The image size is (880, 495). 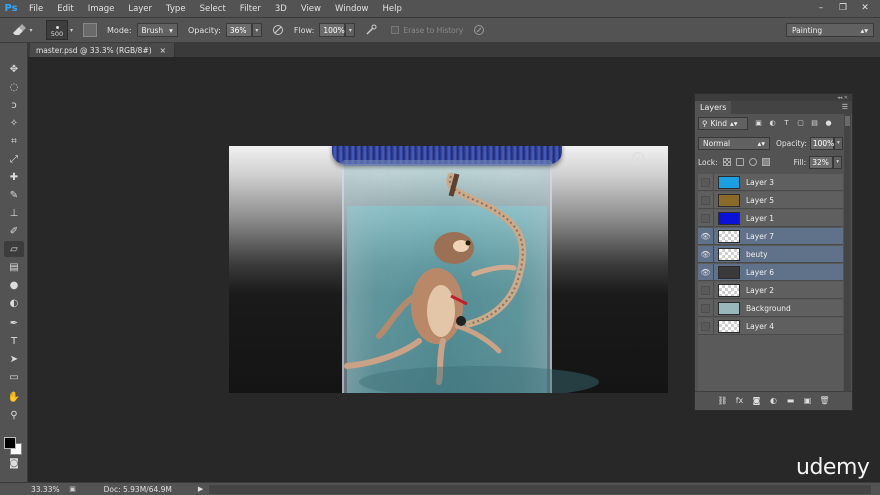 What do you see at coordinates (163, 50) in the screenshot?
I see `close-tab-icon: ×` at bounding box center [163, 50].